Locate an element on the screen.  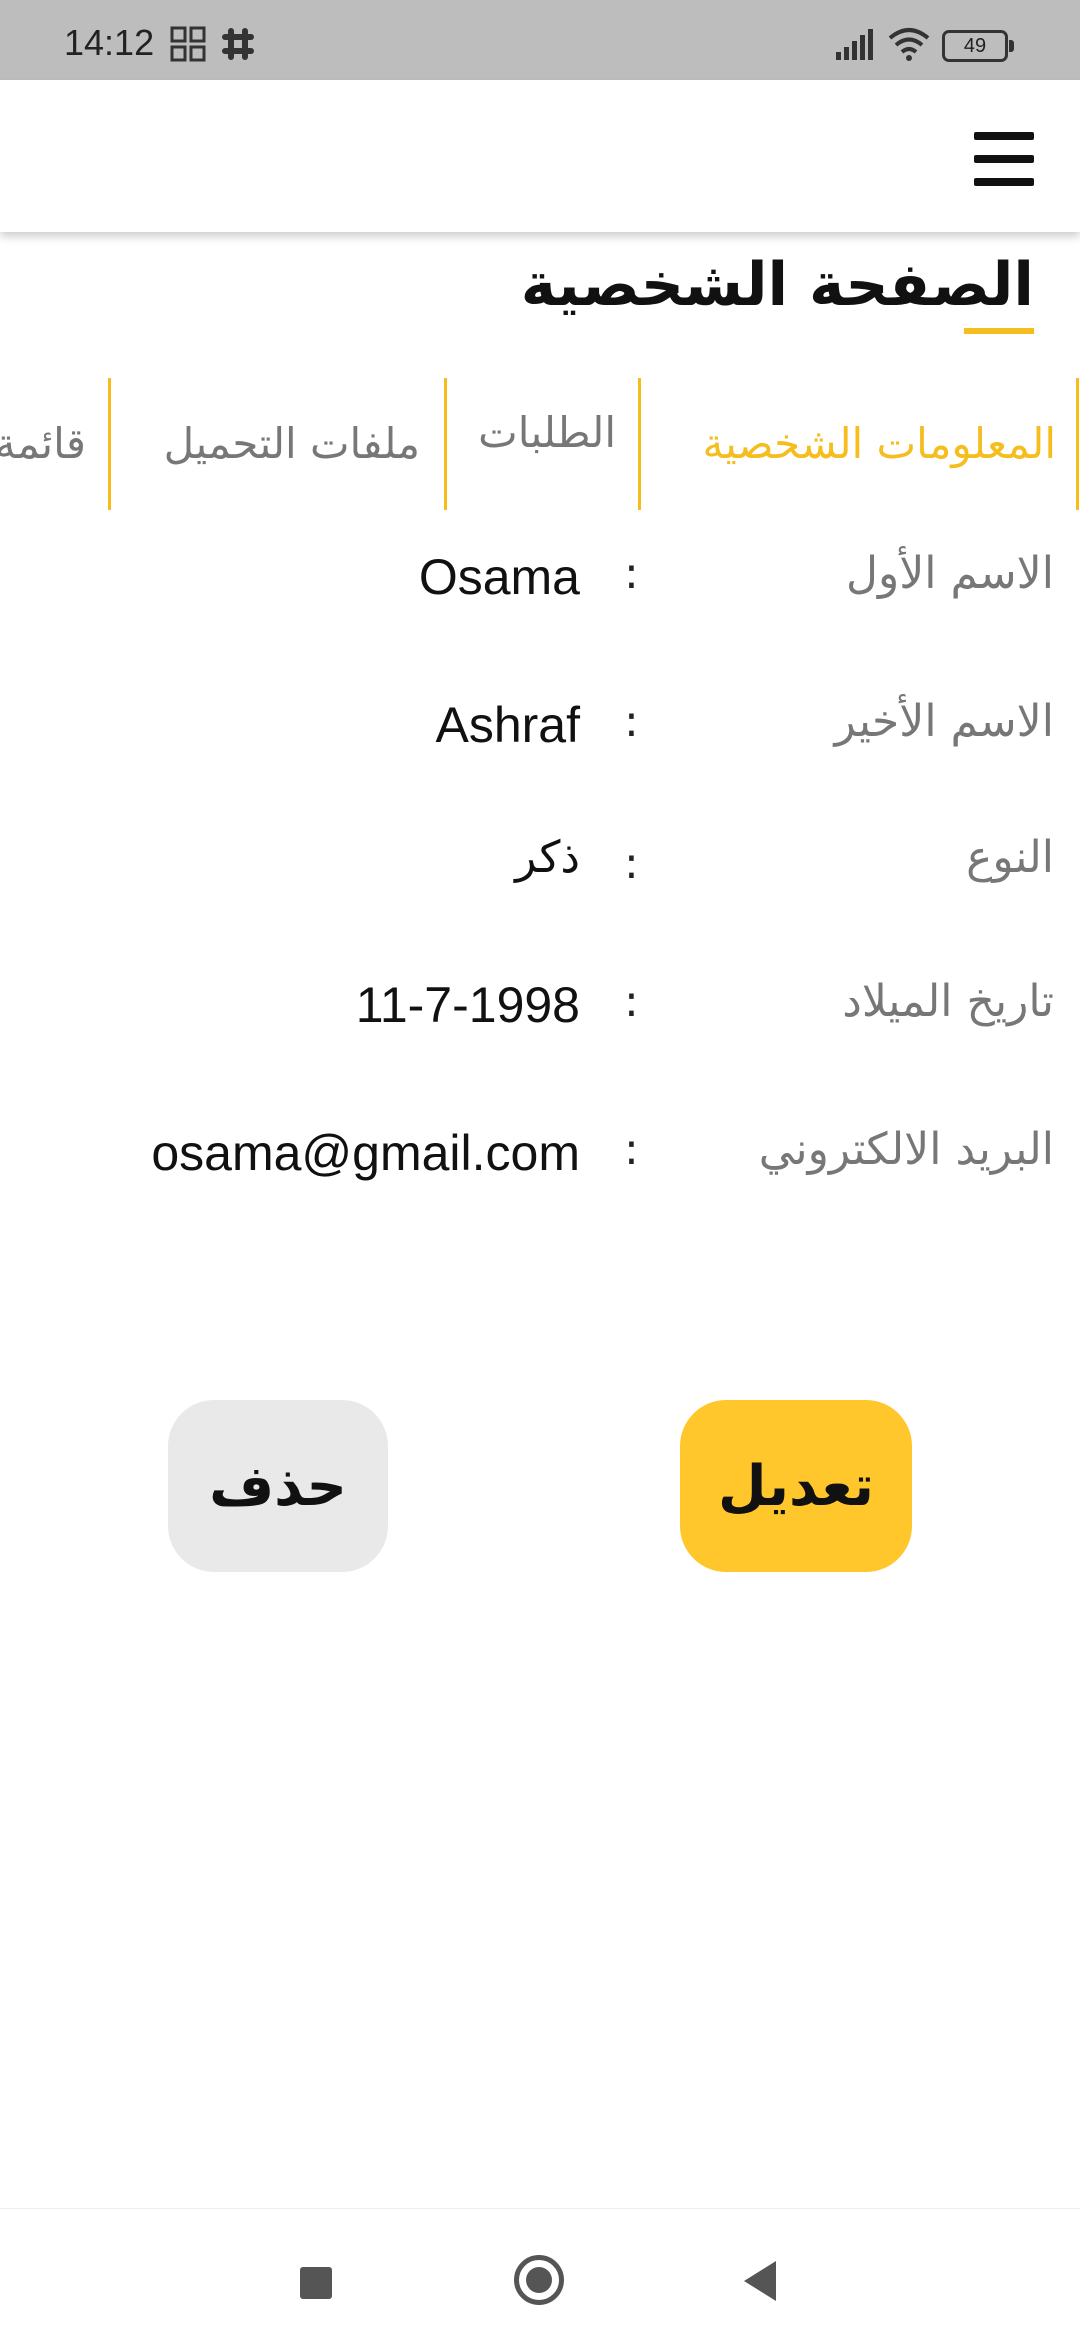
gender-value: ذكر is located at coordinates (547, 857).